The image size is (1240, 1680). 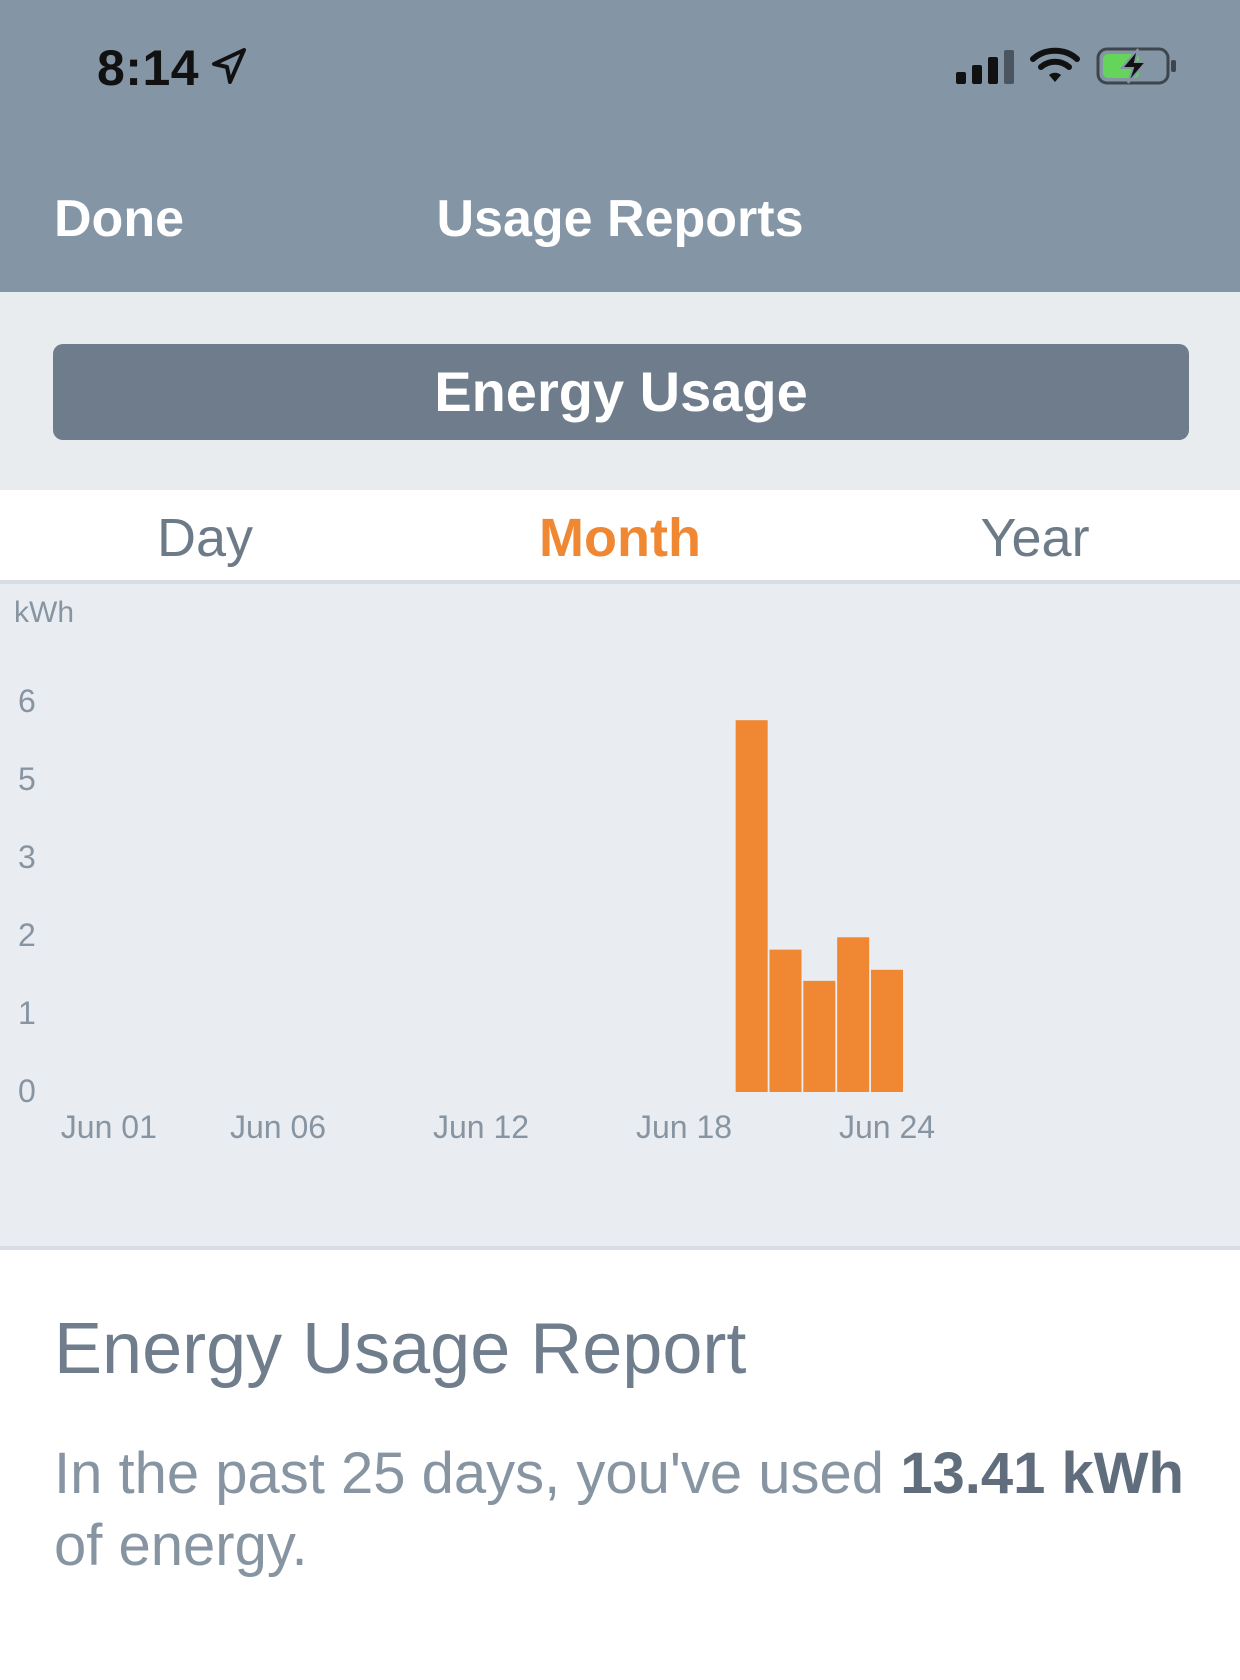 I want to click on y-tick-label: 0, so click(x=27, y=1091).